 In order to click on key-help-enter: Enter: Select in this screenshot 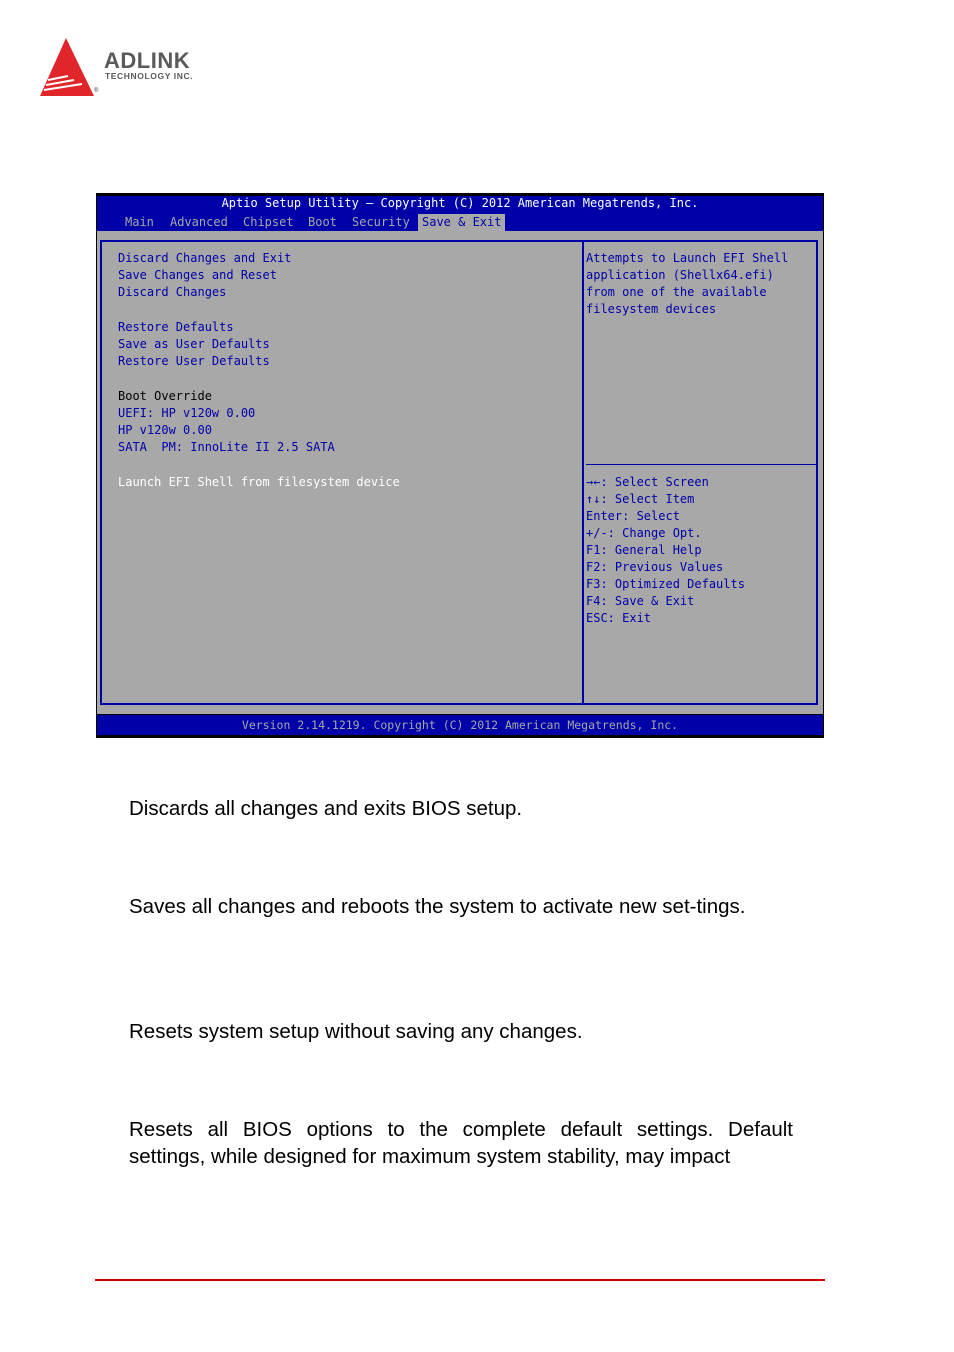, I will do `click(633, 516)`.